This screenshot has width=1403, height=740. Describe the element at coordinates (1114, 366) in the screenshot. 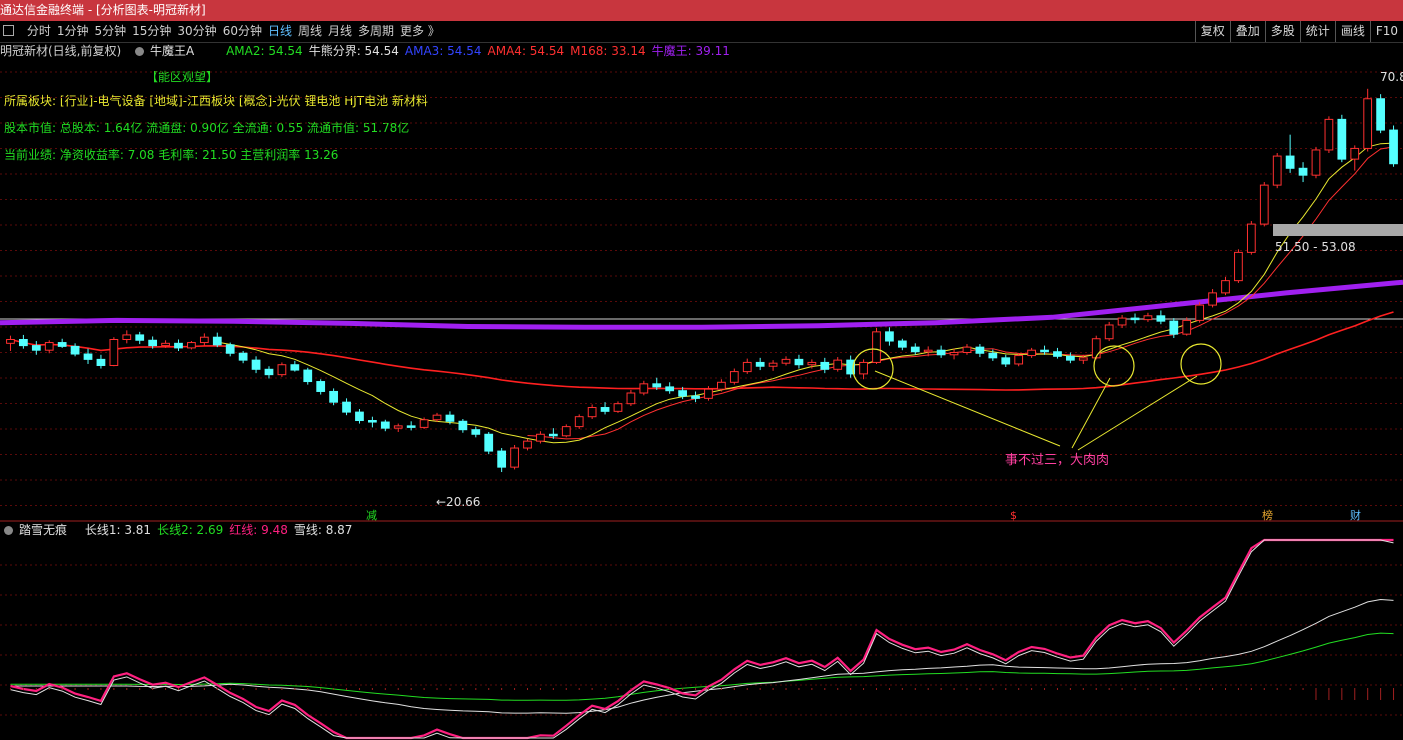

I see `highlight-circle` at that location.